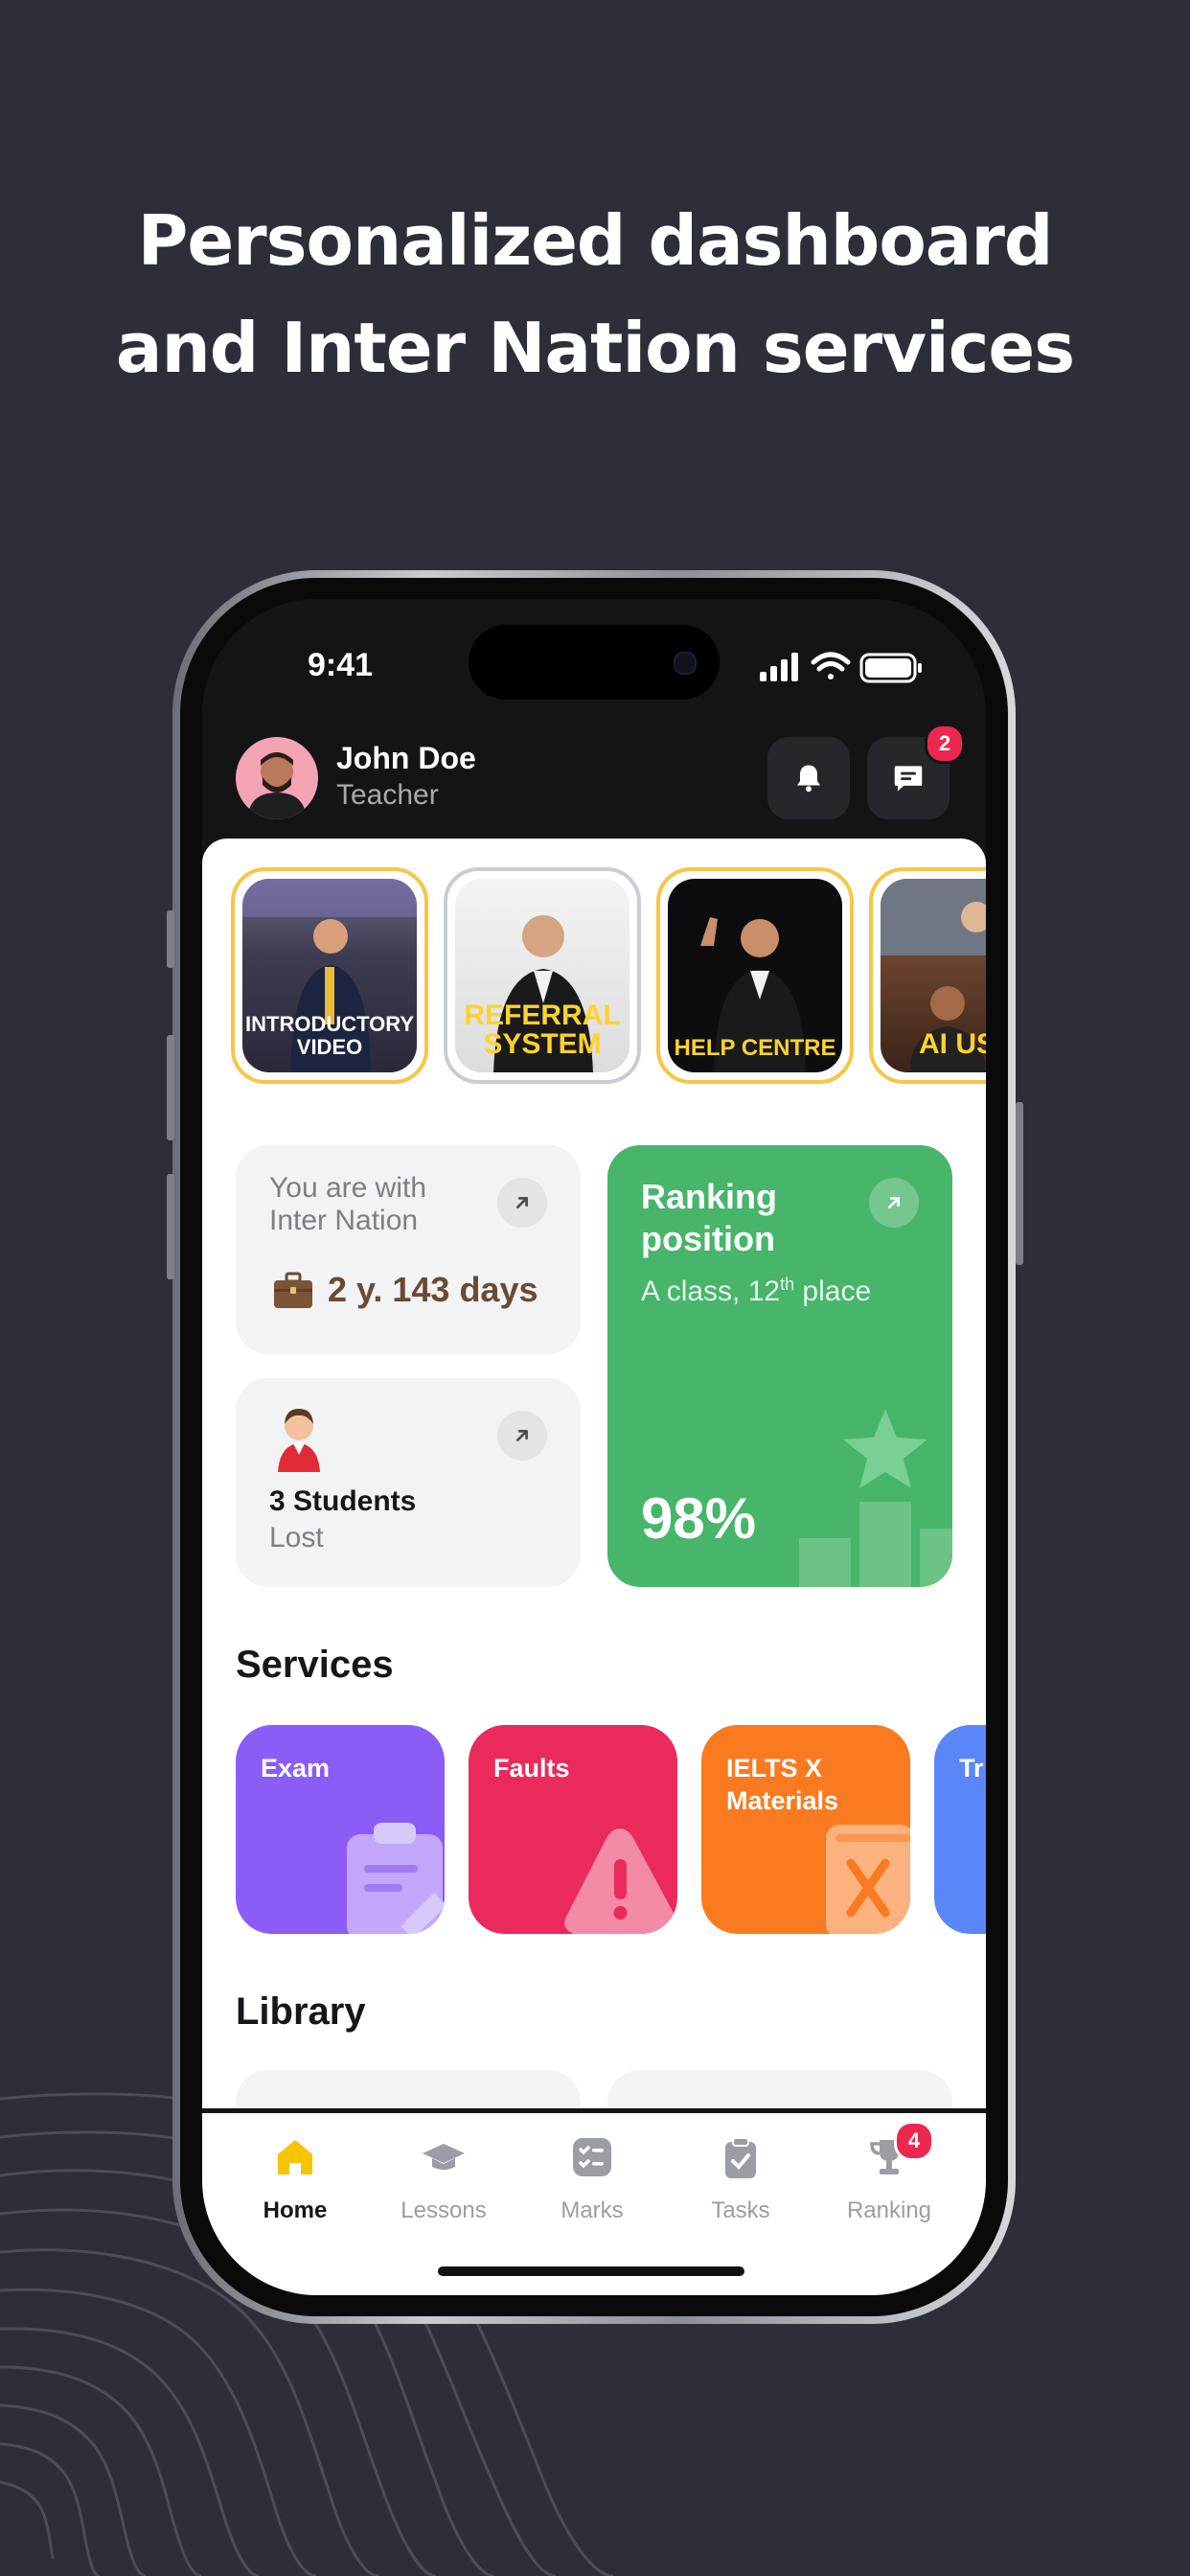 This screenshot has height=2576, width=1190. What do you see at coordinates (699, 1518) in the screenshot?
I see `ranking-percent: 98%` at bounding box center [699, 1518].